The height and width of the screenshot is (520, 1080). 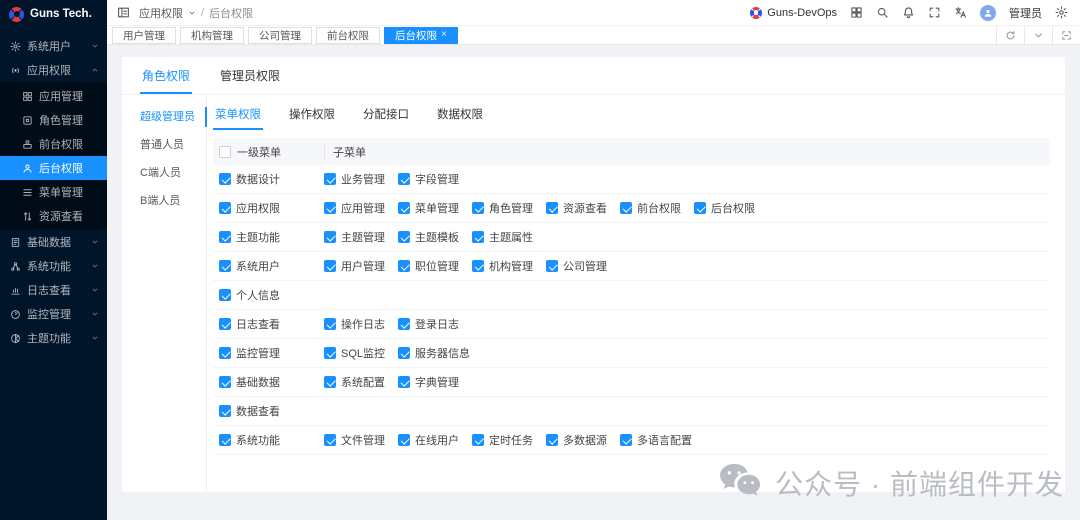 What do you see at coordinates (164, 173) in the screenshot?
I see `role-item-C端人员: C端人员` at bounding box center [164, 173].